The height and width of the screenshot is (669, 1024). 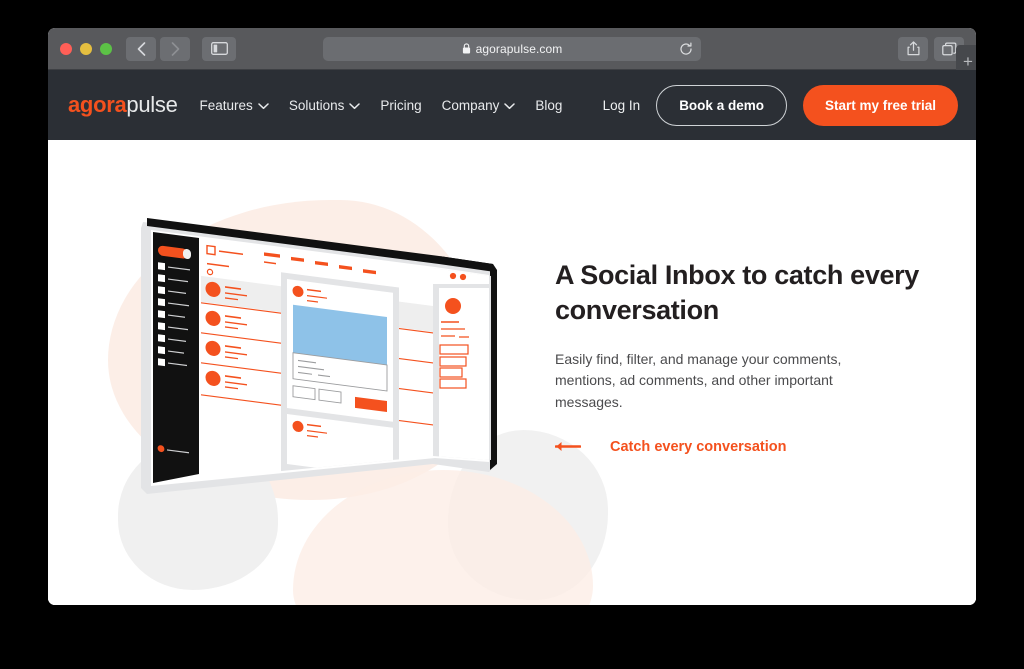 What do you see at coordinates (698, 446) in the screenshot?
I see `hero-cta-label: Catch every conversation` at bounding box center [698, 446].